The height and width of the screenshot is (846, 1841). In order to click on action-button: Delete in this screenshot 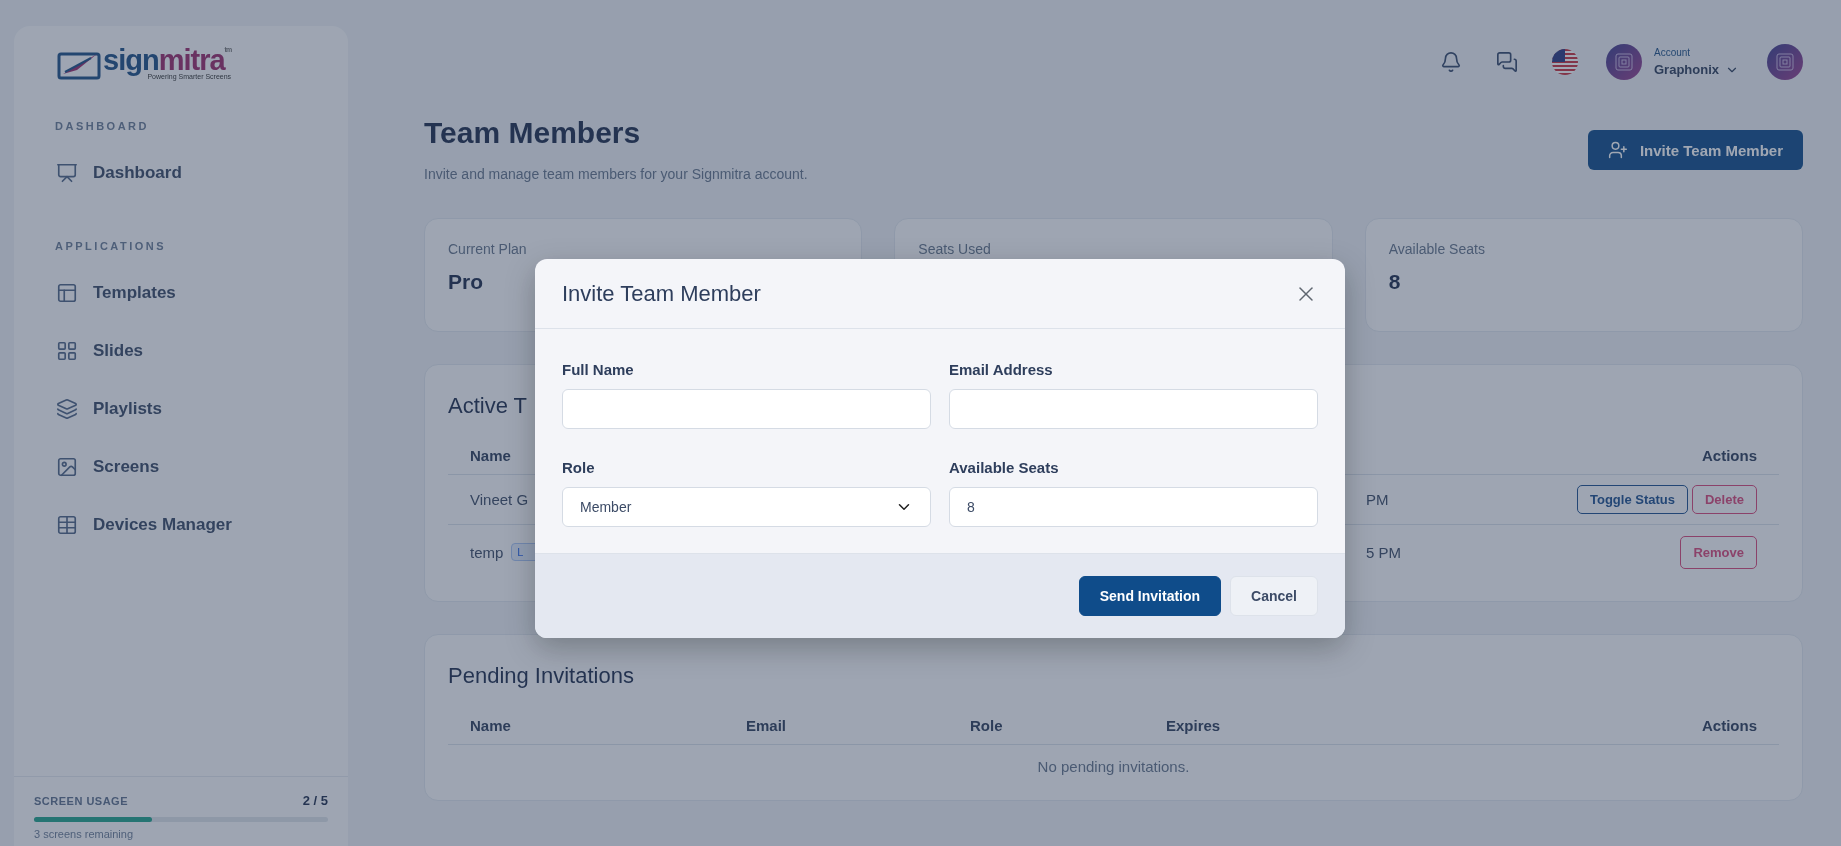, I will do `click(1724, 499)`.